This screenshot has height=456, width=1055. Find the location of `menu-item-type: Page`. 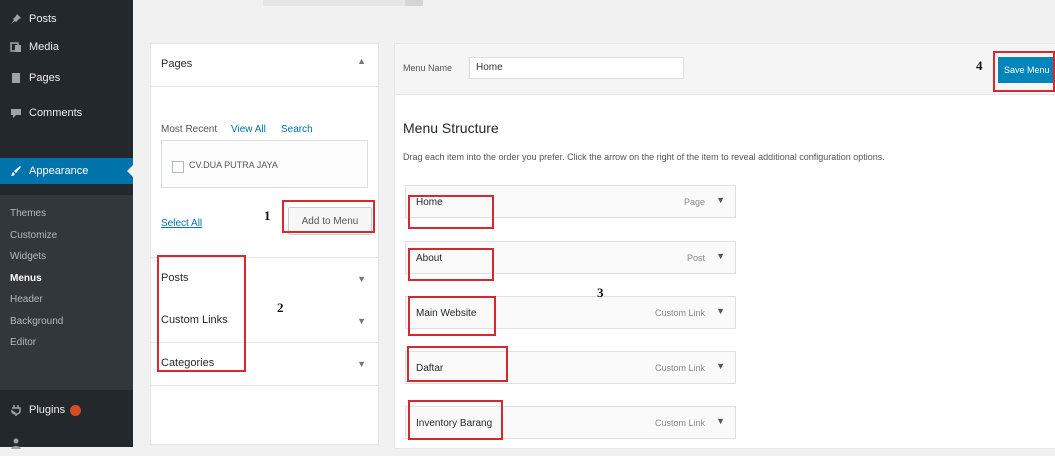

menu-item-type: Page is located at coordinates (694, 202).